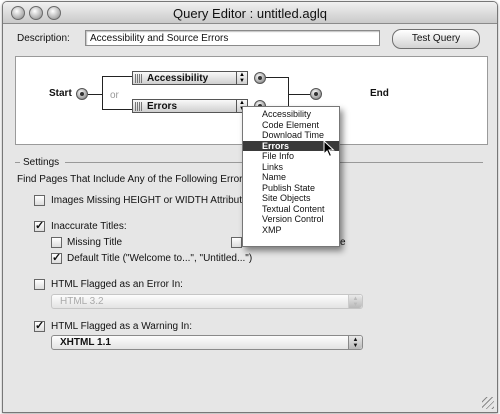 The height and width of the screenshot is (414, 500). What do you see at coordinates (329, 149) in the screenshot?
I see `arrow-cursor-icon` at bounding box center [329, 149].